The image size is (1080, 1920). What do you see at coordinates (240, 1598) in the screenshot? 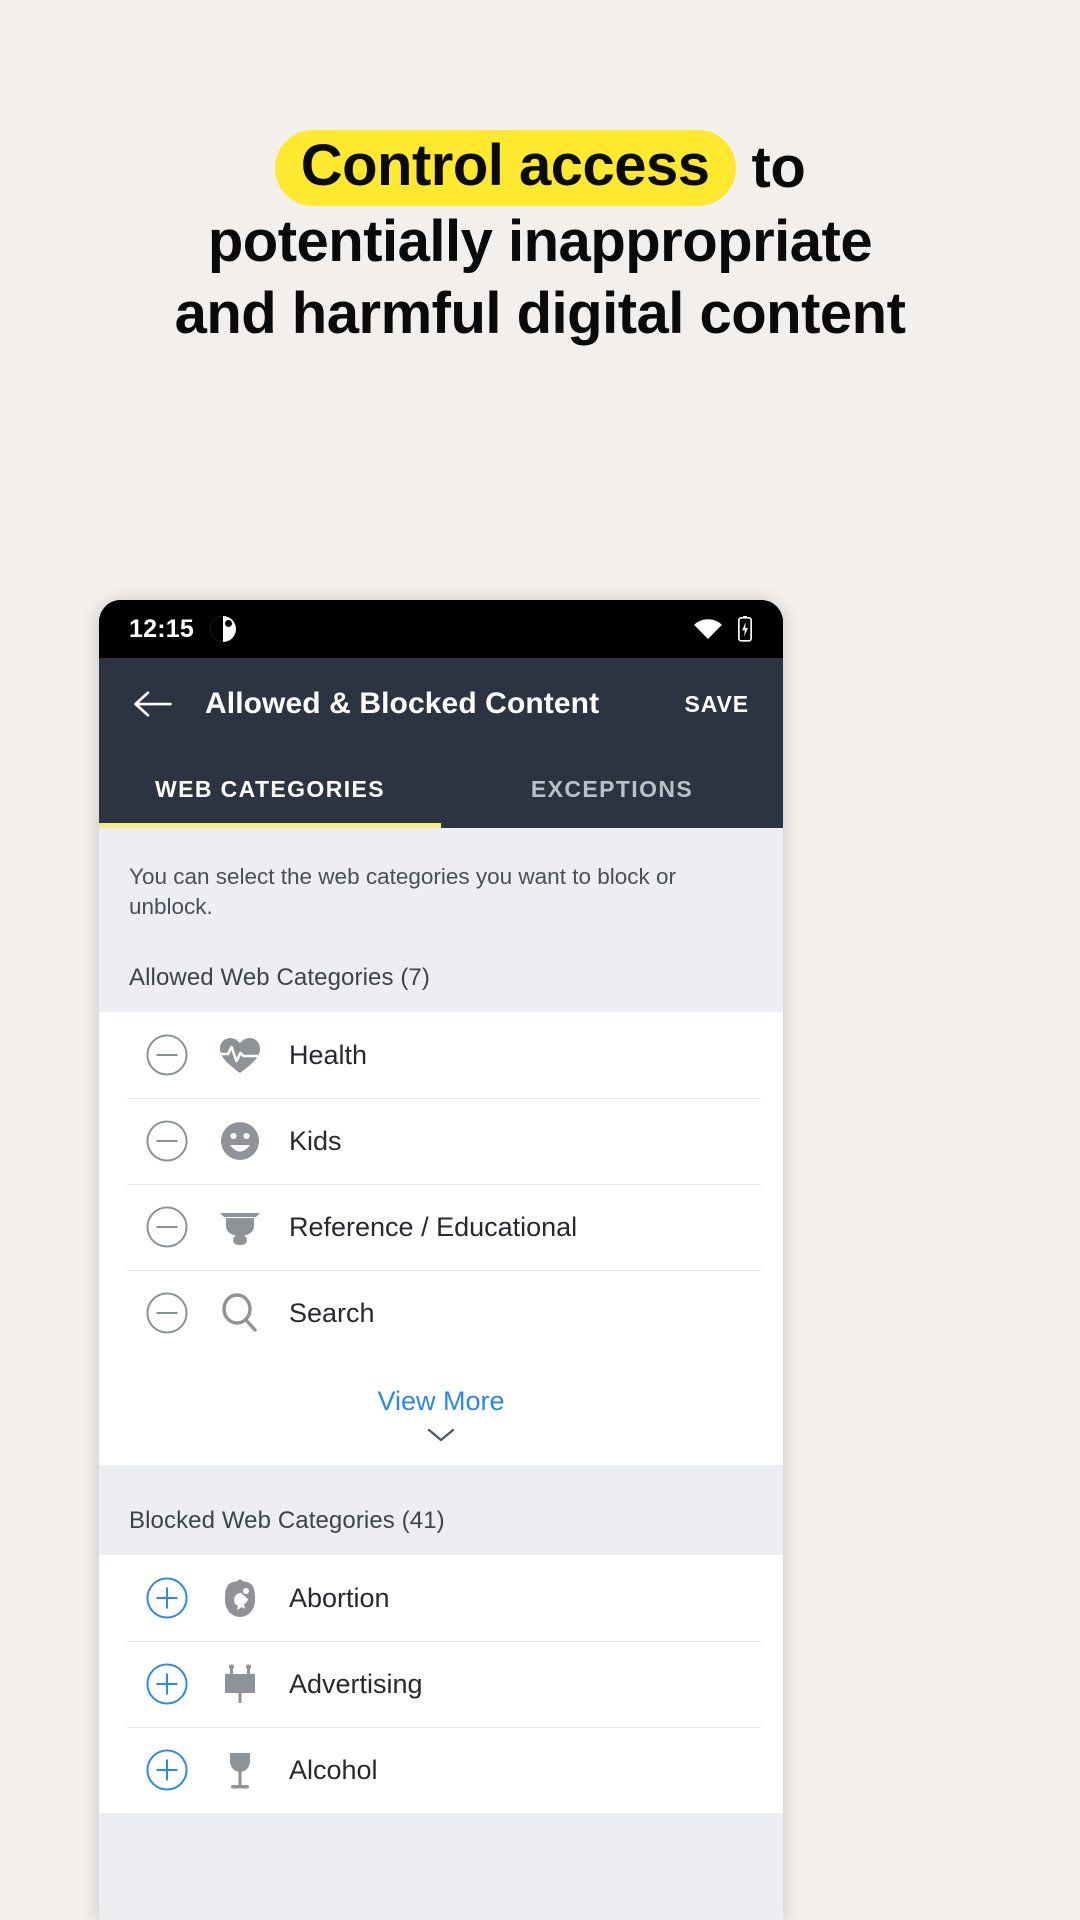
I see `abortion-icon` at bounding box center [240, 1598].